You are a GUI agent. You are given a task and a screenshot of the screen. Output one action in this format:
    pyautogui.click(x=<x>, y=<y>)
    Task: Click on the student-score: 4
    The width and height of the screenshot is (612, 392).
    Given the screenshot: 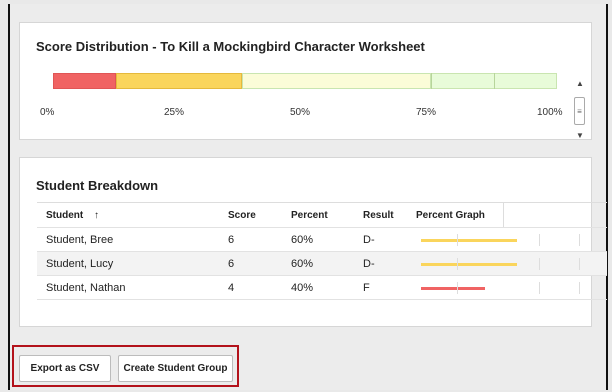 What is the action you would take?
    pyautogui.click(x=231, y=287)
    